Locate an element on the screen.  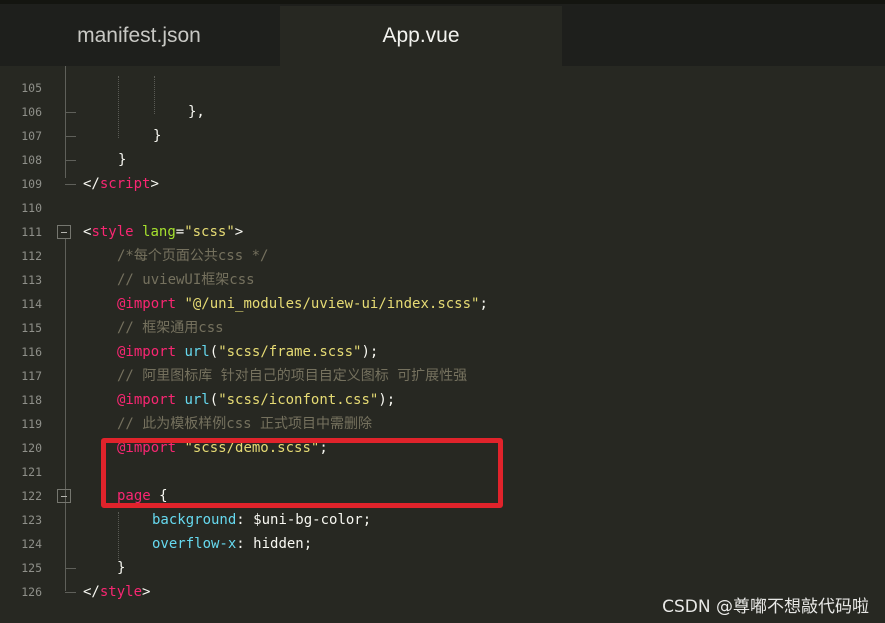
code-line: 124 overflow-x: hidden; is located at coordinates (442, 544).